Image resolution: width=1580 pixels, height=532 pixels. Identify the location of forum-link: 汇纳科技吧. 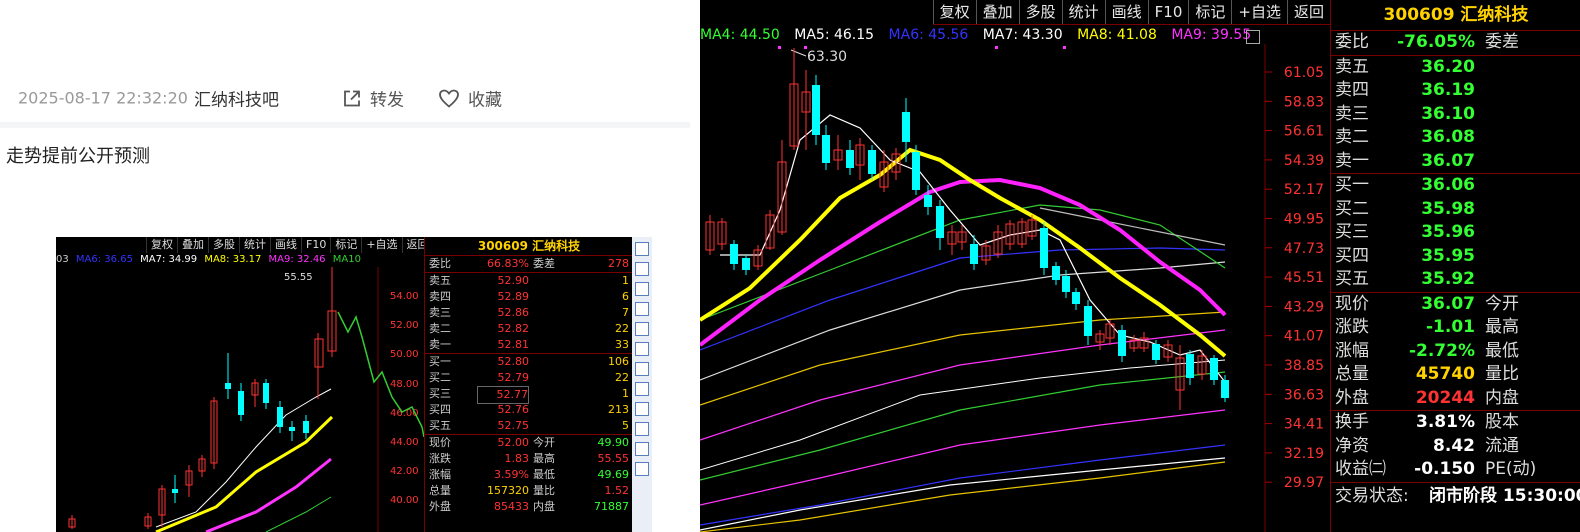
(236, 98).